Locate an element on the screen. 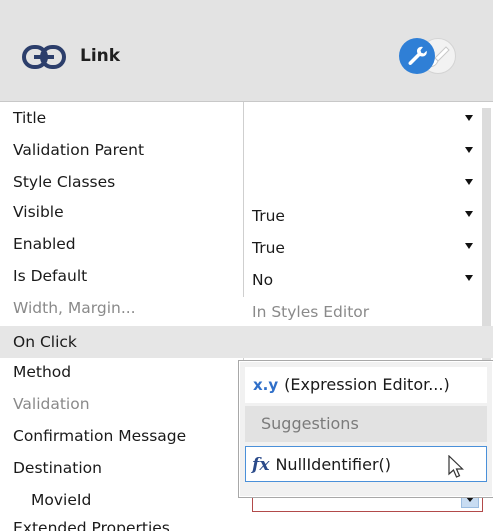 This screenshot has height=531, width=493. panel-title: Link is located at coordinates (100, 56).